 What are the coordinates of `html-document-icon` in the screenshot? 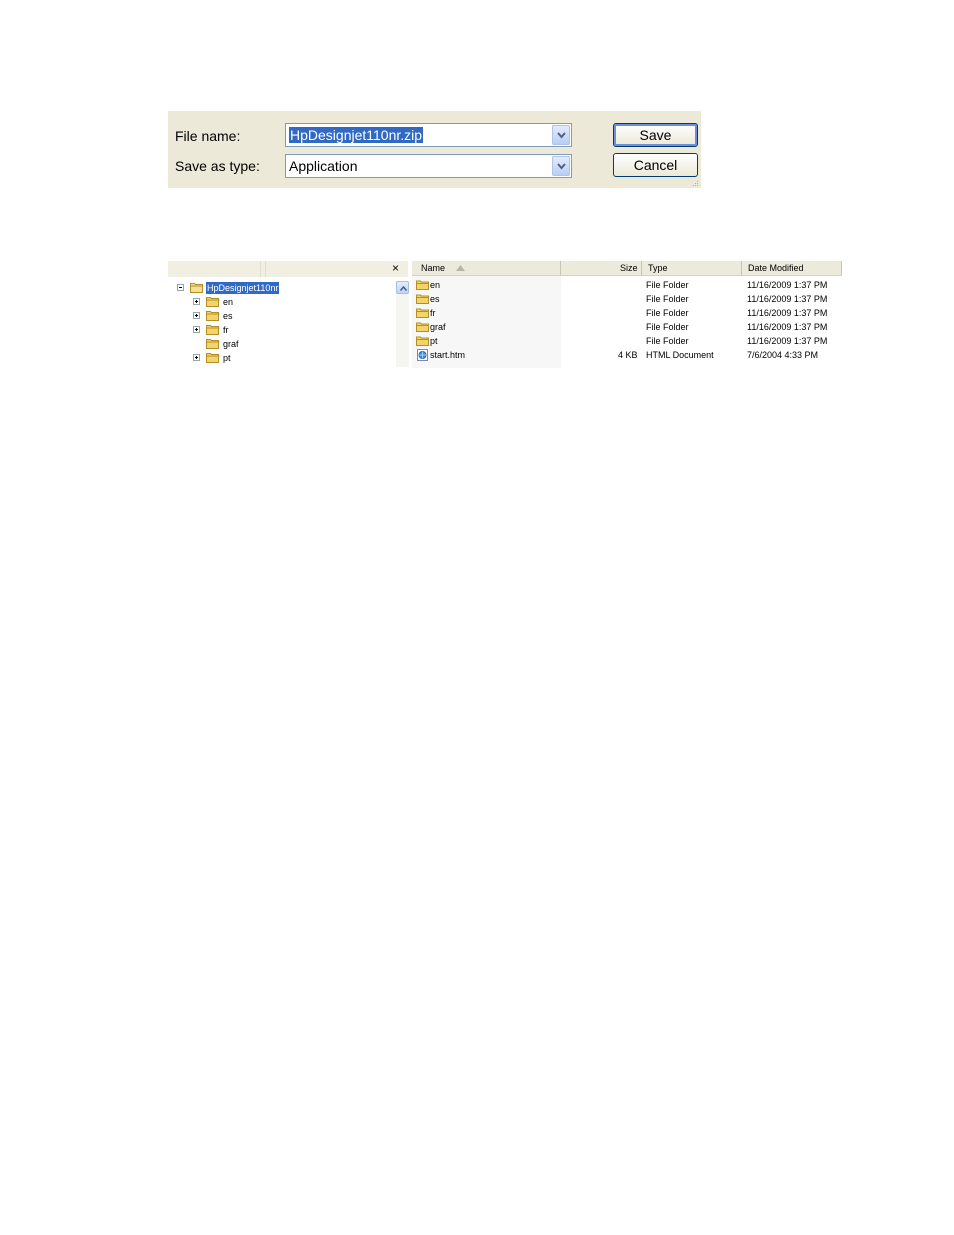 It's located at (422, 355).